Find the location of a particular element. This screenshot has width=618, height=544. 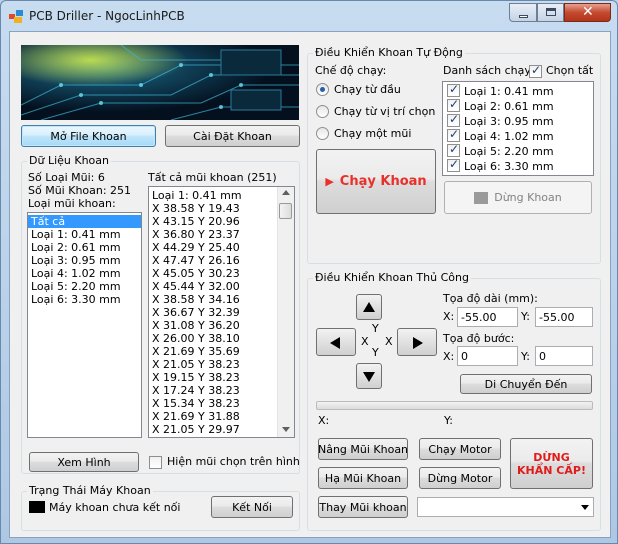

stop-drill-button: Dừng Khoan is located at coordinates (518, 197).